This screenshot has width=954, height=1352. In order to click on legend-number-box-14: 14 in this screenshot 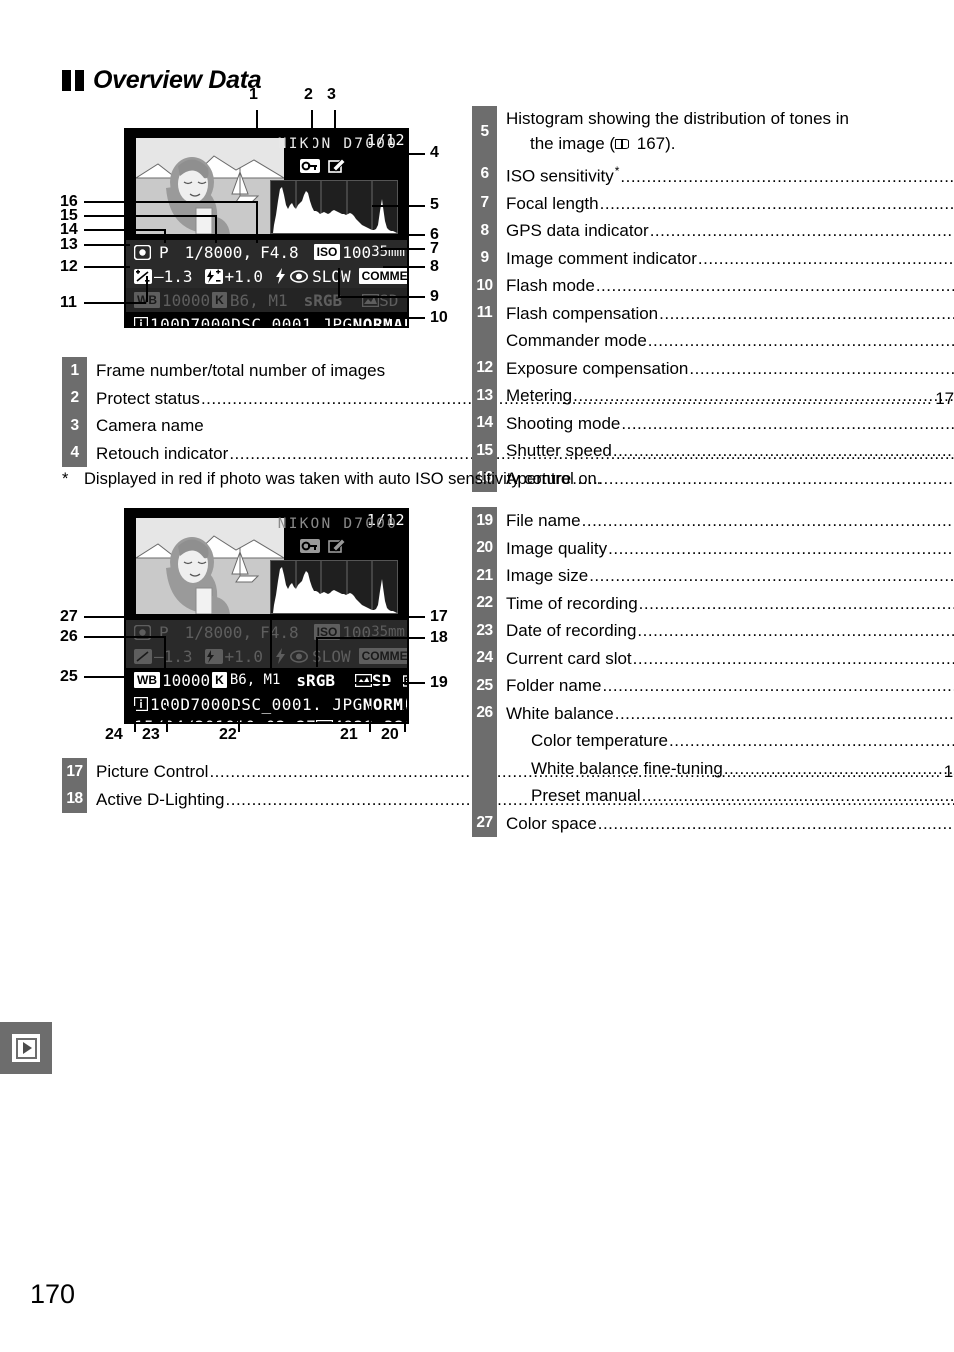, I will do `click(484, 423)`.